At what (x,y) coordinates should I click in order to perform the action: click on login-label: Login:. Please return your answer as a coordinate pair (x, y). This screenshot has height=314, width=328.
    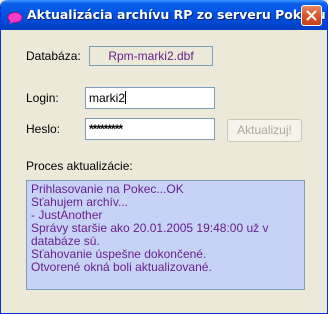
    Looking at the image, I should click on (42, 98).